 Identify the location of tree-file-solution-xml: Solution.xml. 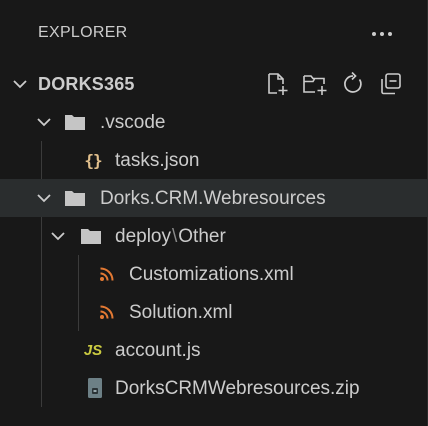
(214, 312).